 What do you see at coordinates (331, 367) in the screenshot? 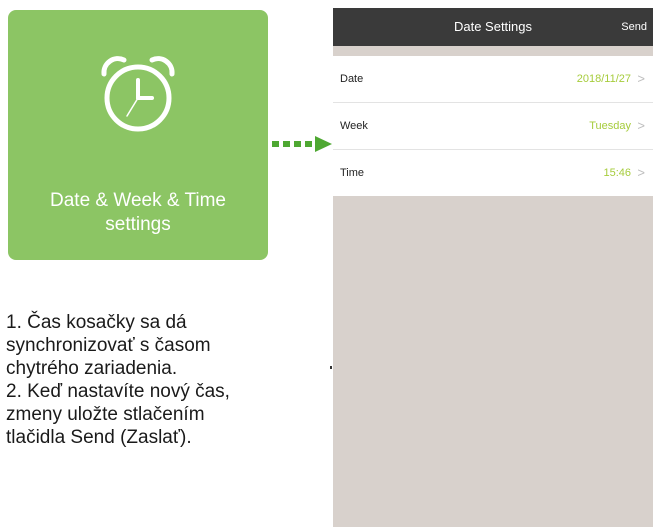
I see `stray-mark` at bounding box center [331, 367].